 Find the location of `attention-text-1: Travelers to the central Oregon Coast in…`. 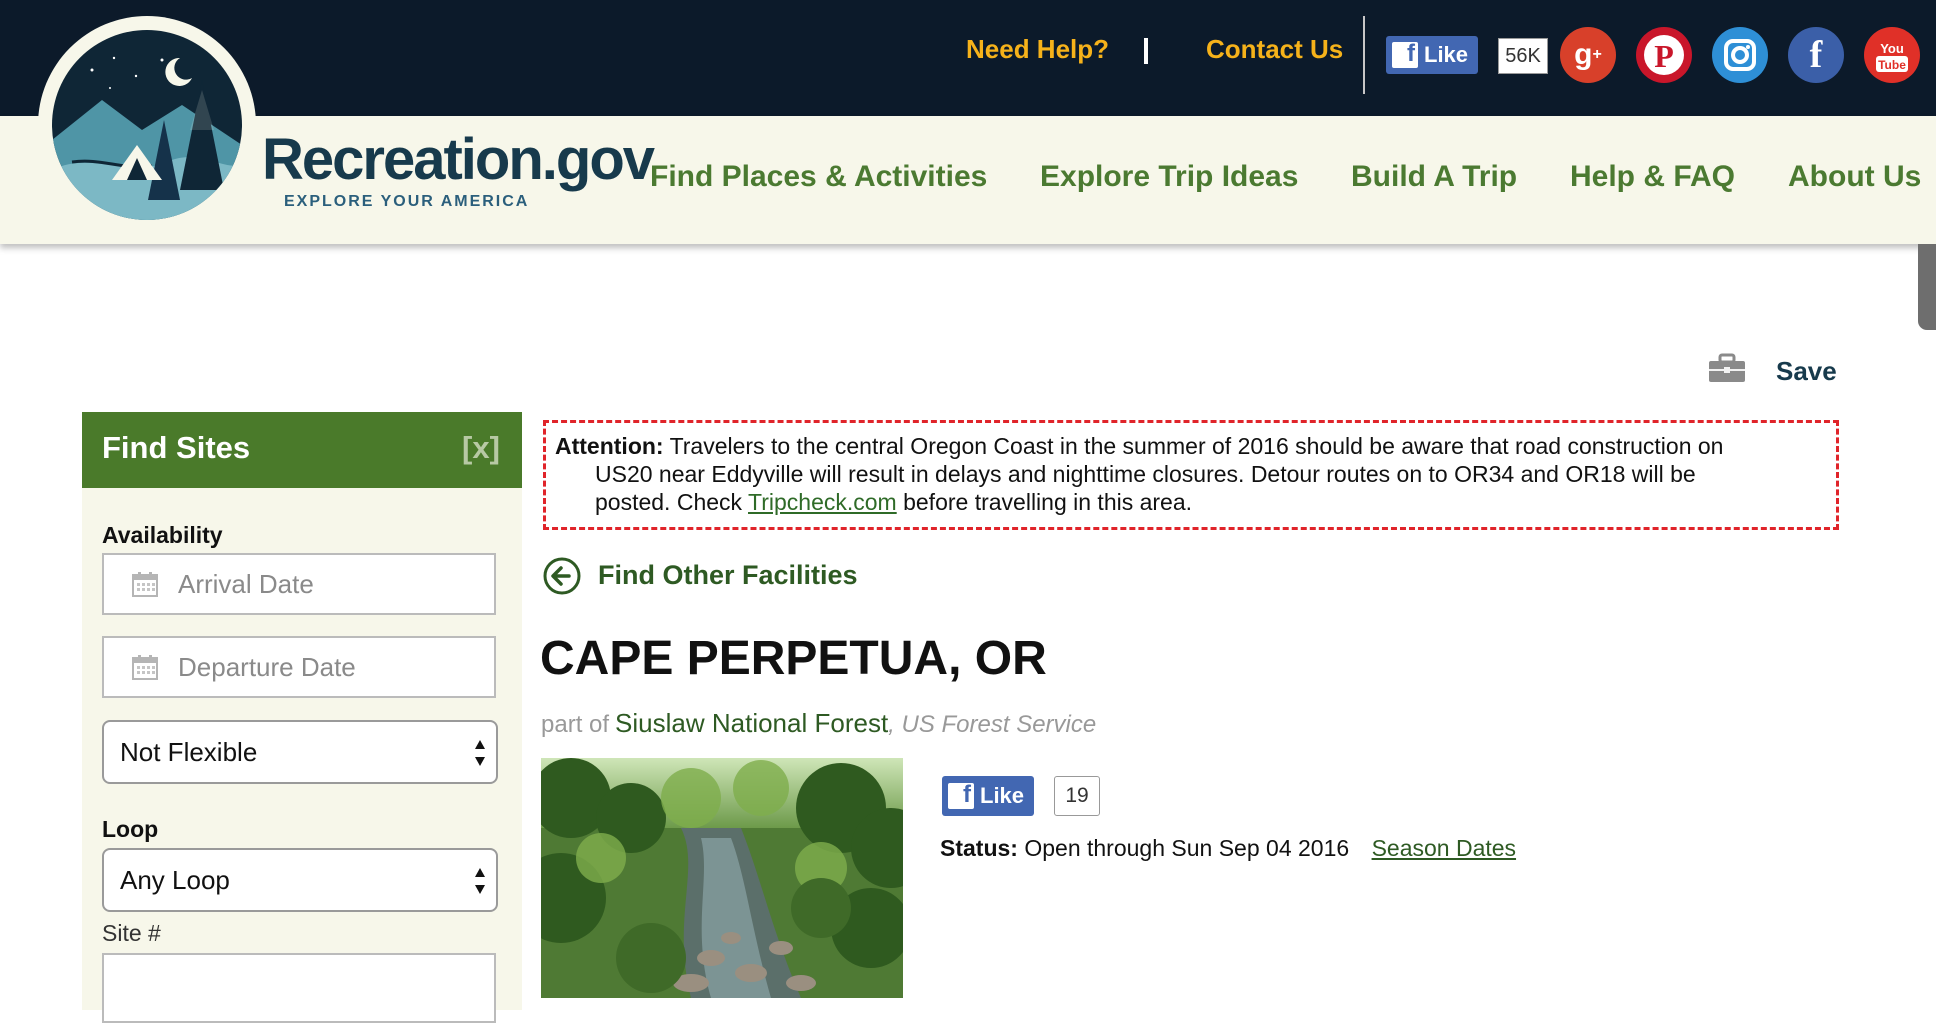

attention-text-1: Travelers to the central Oregon Coast in… is located at coordinates (1196, 446).